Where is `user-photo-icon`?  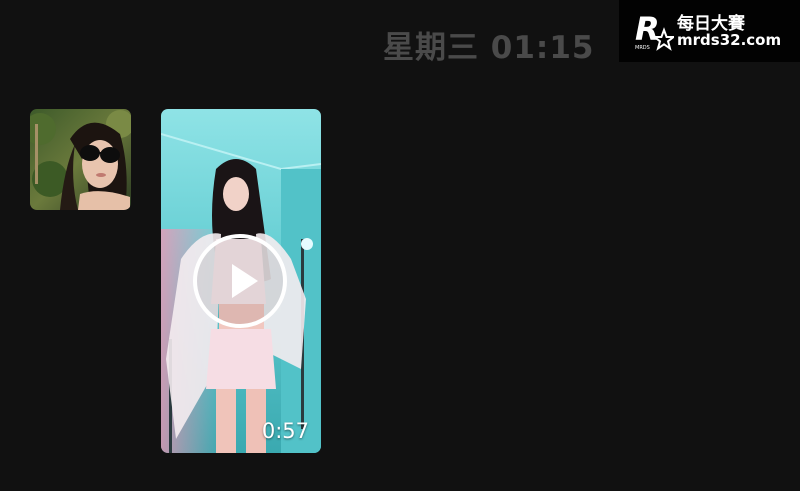 user-photo-icon is located at coordinates (80, 159).